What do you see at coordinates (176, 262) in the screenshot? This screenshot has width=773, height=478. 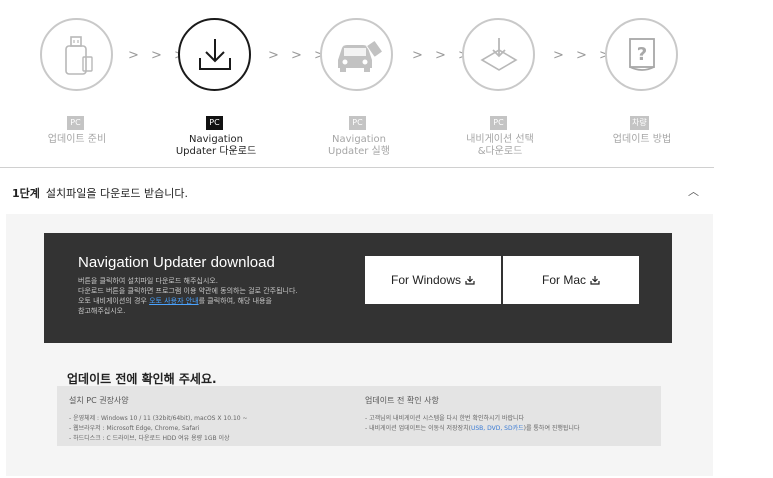 I see `download-title: Navigation Updater download` at bounding box center [176, 262].